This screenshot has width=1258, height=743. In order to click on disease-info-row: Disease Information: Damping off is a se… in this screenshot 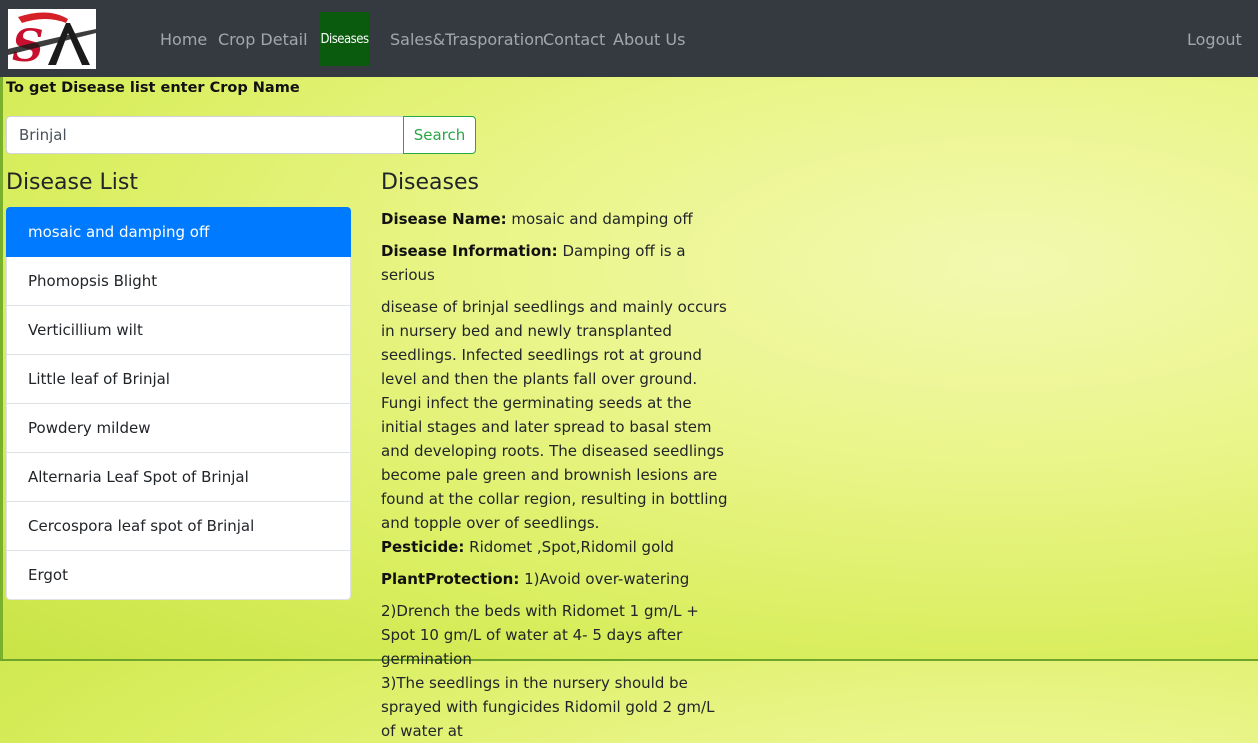, I will do `click(556, 263)`.